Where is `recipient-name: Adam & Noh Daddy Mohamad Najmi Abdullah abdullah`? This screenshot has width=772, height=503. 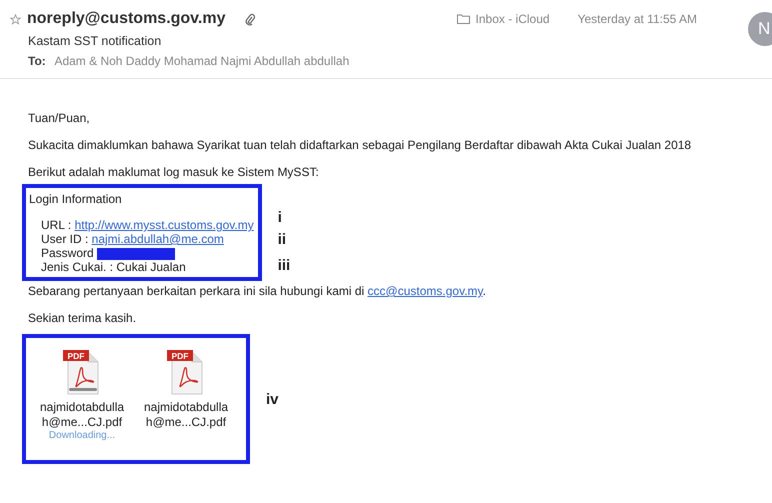
recipient-name: Adam & Noh Daddy Mohamad Najmi Abdullah abdullah is located at coordinates (202, 61).